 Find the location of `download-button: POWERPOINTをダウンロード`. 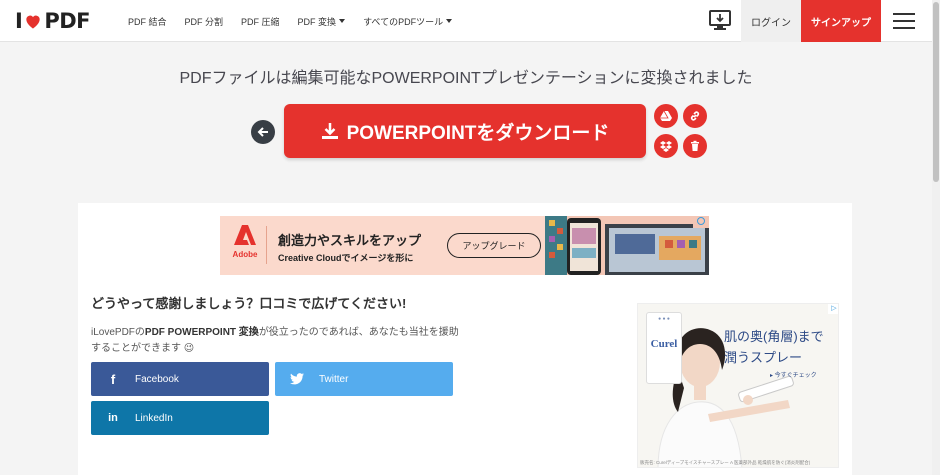

download-button: POWERPOINTをダウンロード is located at coordinates (465, 131).